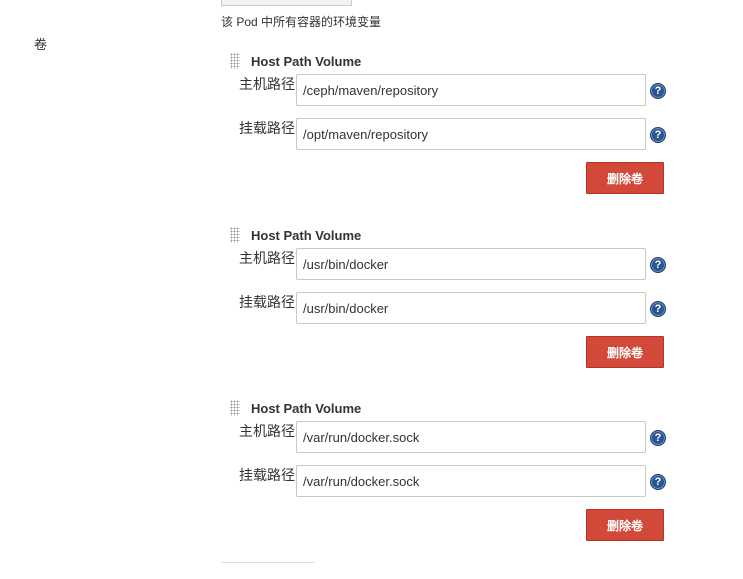  I want to click on add-volume-button-stub, so click(268, 564).